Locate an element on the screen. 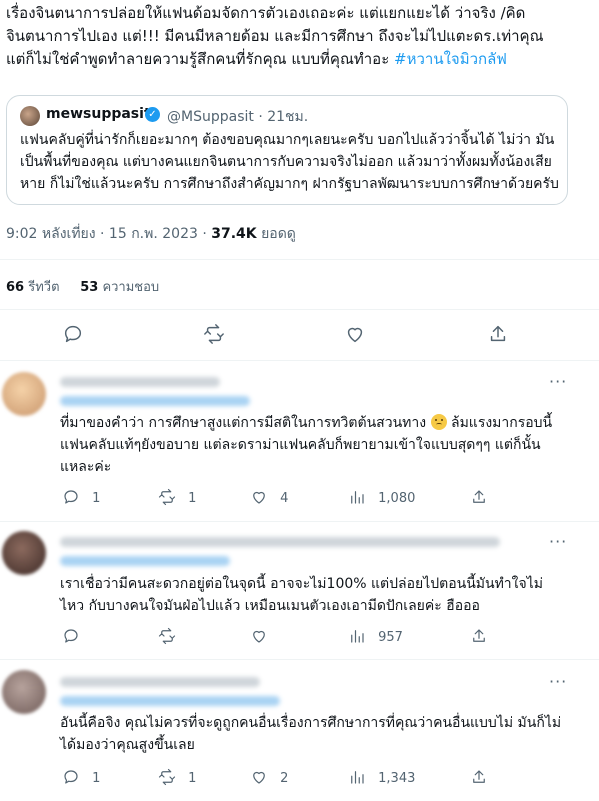  views-count: 957 is located at coordinates (390, 637).